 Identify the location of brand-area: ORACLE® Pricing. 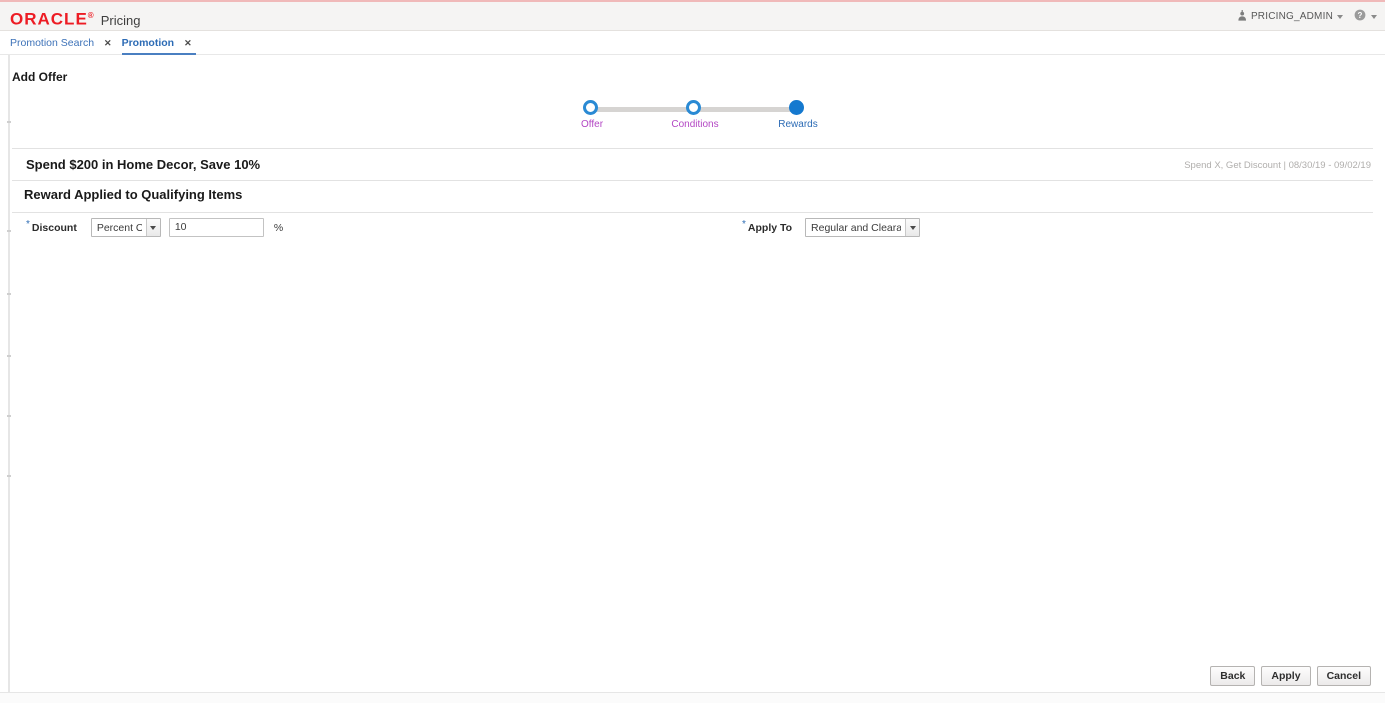
(75, 18).